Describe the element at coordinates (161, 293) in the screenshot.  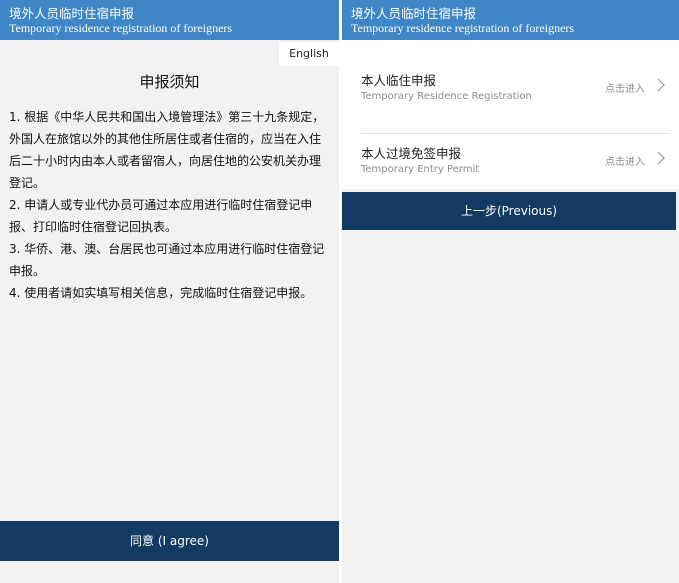
I see `notice-paragraph-4: 4. 使用者请如实填写相关信息，完成临时住宿登记申报。` at that location.